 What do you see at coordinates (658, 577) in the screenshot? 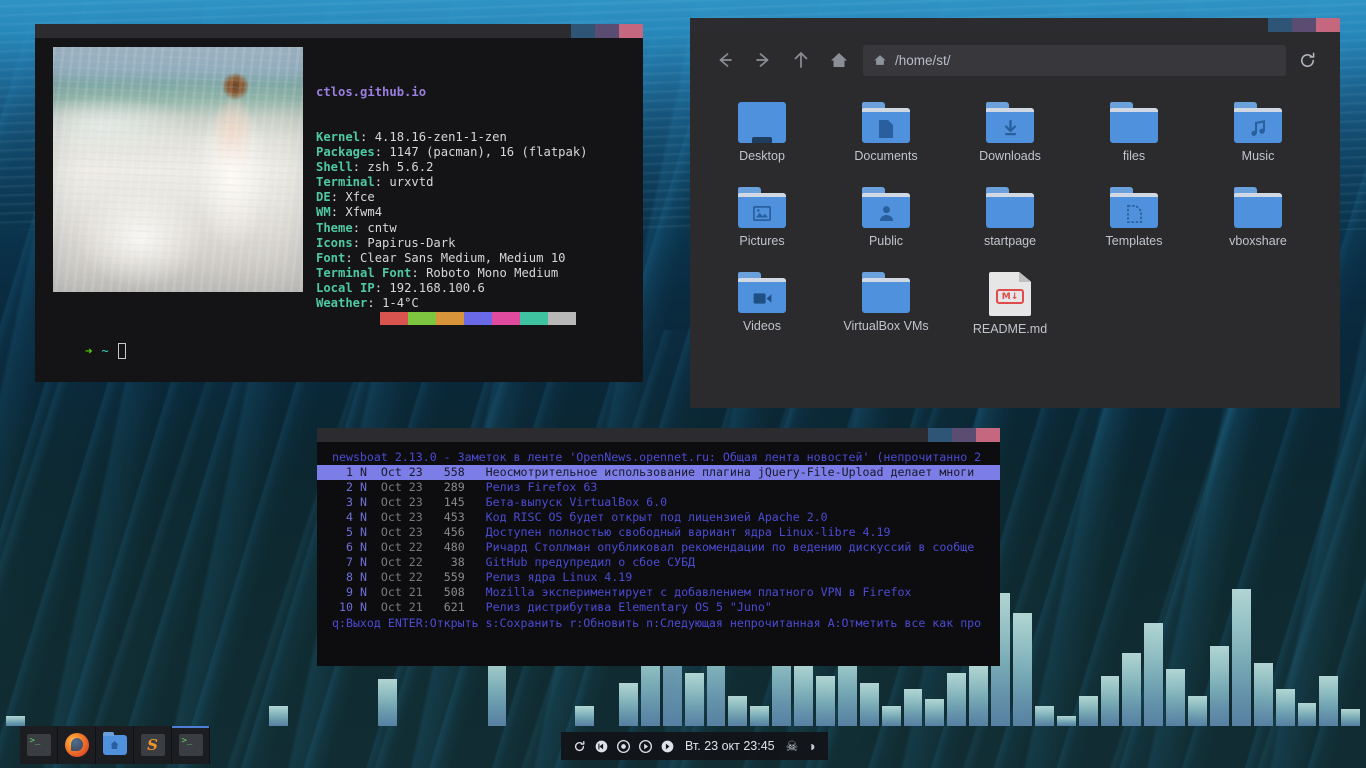
I see `newsboat-article-row: 8 N Oct 22 559 Релиз ядра Linux 4.19` at bounding box center [658, 577].